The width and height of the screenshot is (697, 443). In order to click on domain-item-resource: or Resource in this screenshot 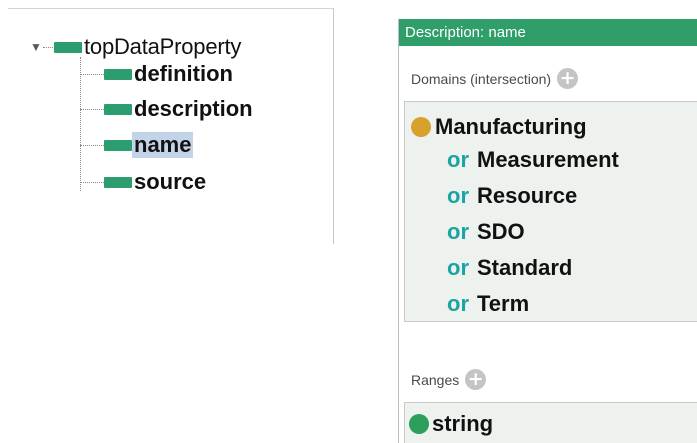, I will do `click(512, 196)`.